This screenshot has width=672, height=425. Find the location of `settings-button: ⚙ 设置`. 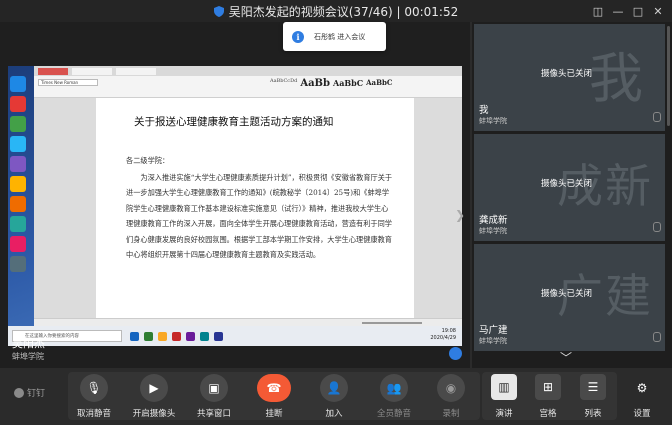

settings-button: ⚙ 设置 is located at coordinates (642, 396).